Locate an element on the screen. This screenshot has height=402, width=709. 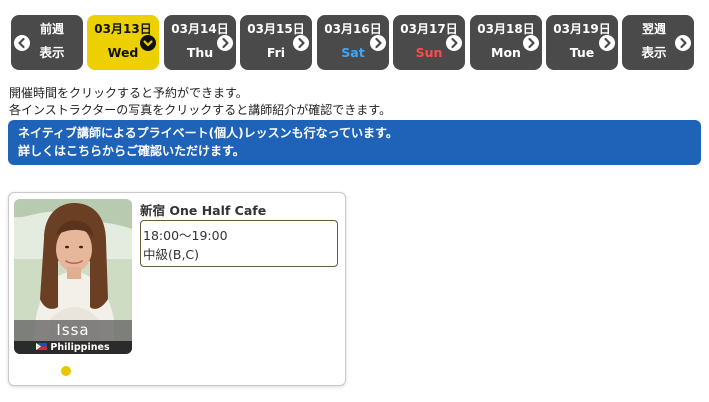
instruction-profile: 各インストラクターの写真をクリックすると講師紹介が確認できます。 is located at coordinates (200, 110).